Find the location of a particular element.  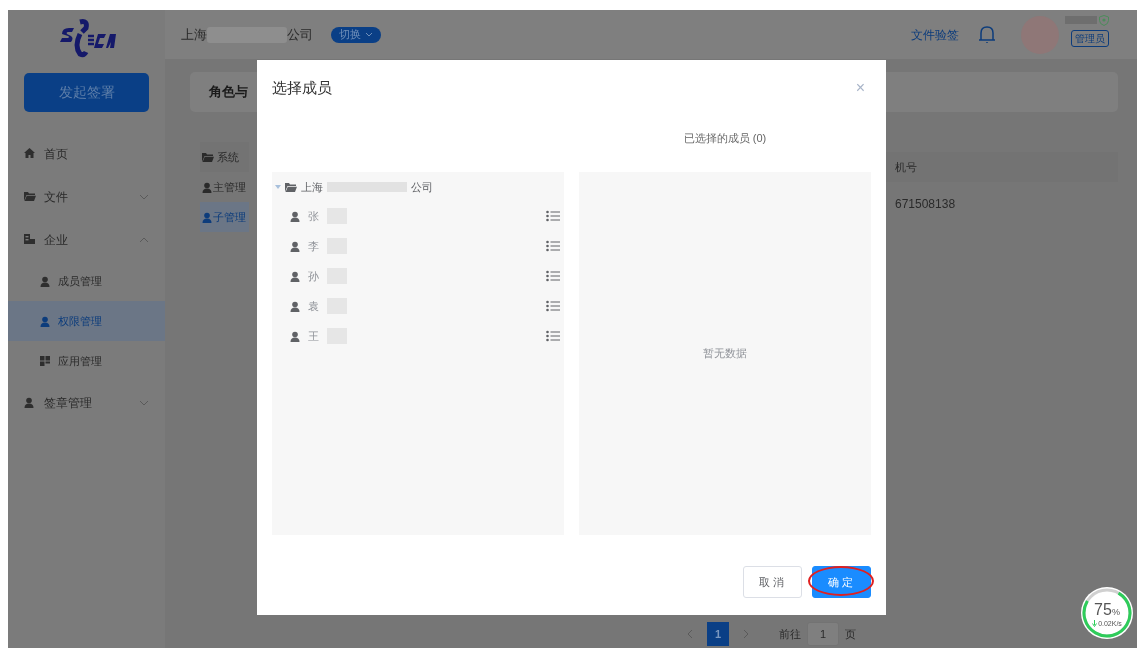

role-label: 子管理 is located at coordinates (229, 217).